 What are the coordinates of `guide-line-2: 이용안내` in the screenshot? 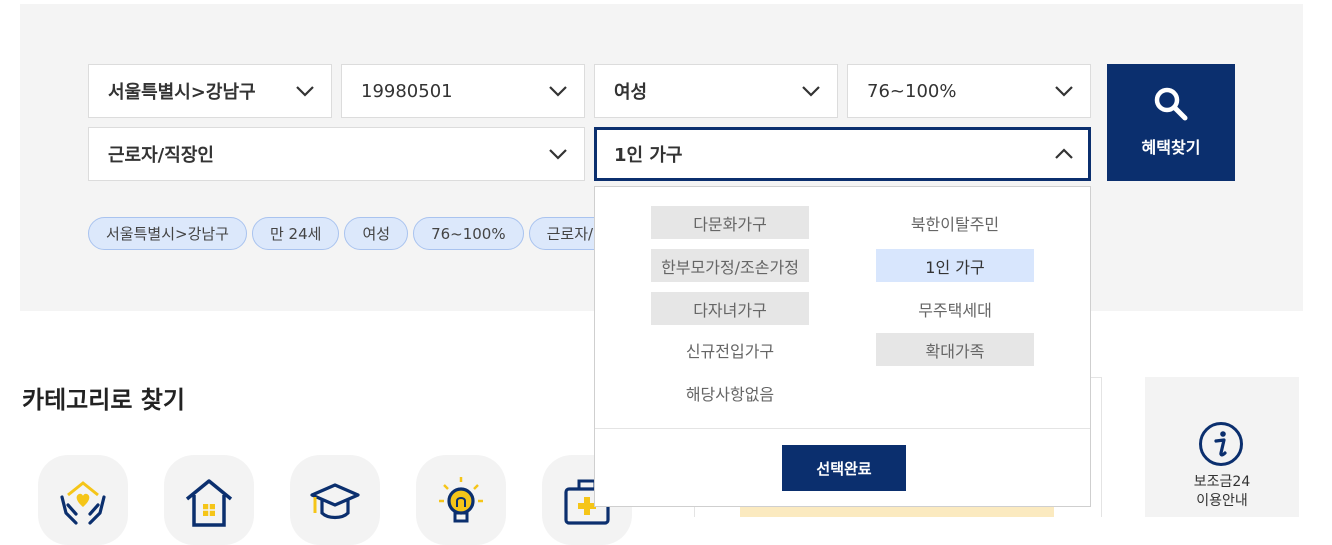 It's located at (1222, 501).